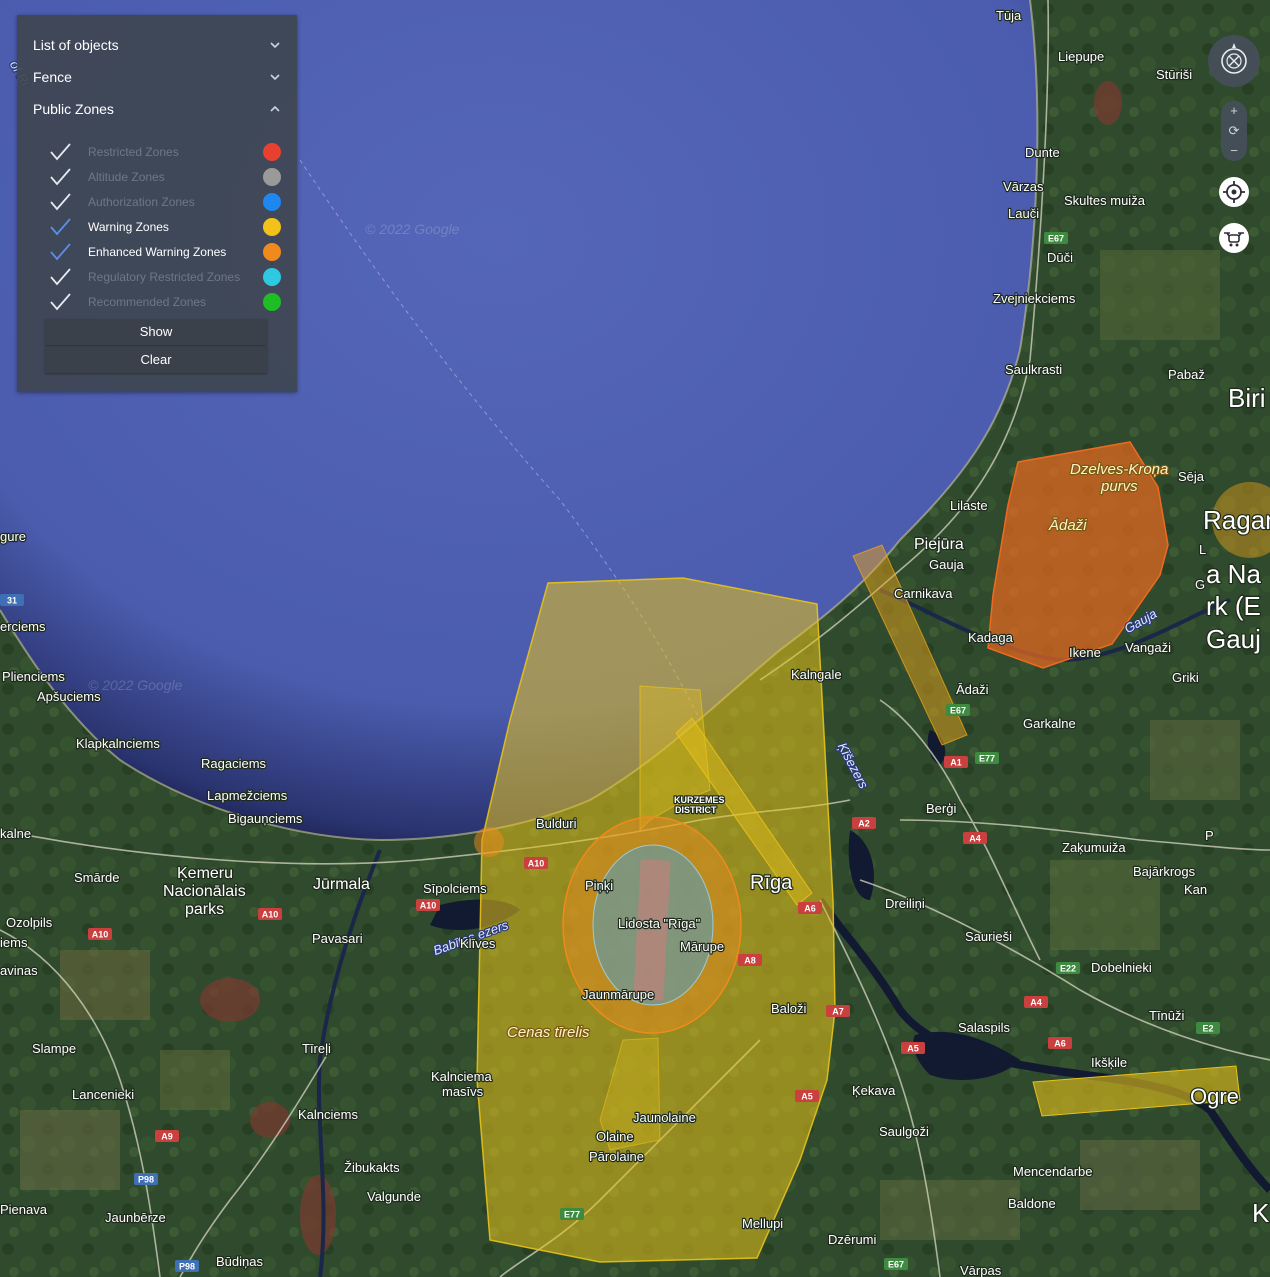 This screenshot has width=1270, height=1277. I want to click on place-label: Ragan, so click(1236, 520).